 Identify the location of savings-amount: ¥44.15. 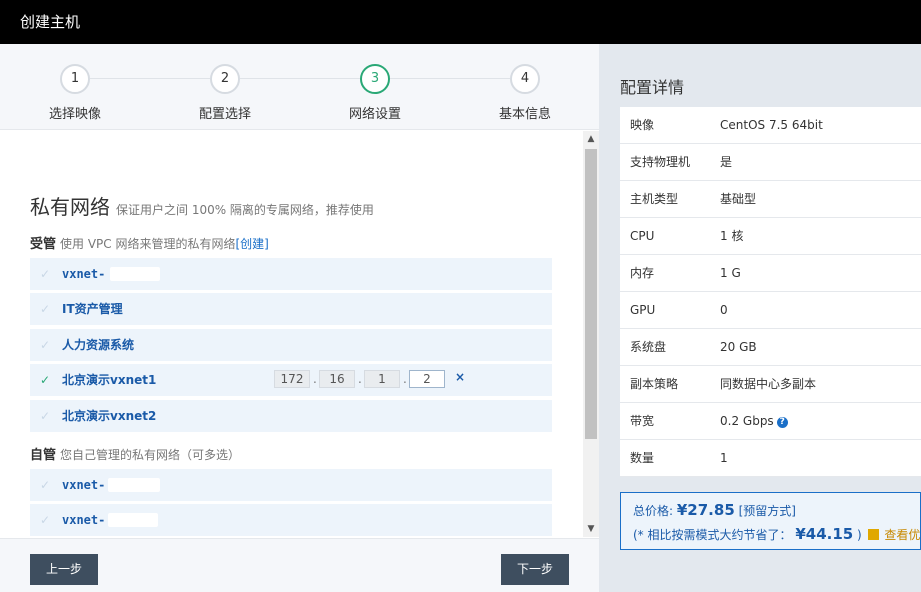
(824, 534).